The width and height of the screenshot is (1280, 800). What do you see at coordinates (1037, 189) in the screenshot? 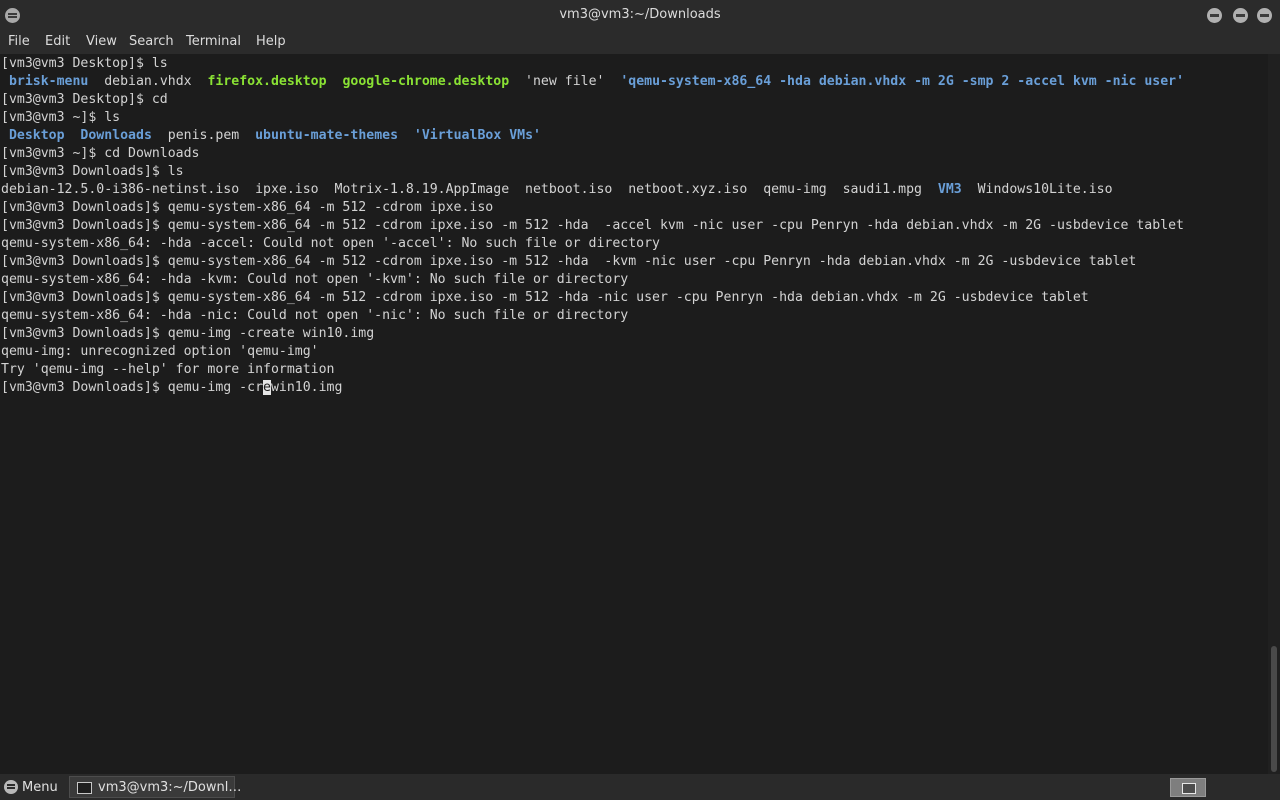
I see `terminal-text-segment: Windows10Lite.iso` at bounding box center [1037, 189].